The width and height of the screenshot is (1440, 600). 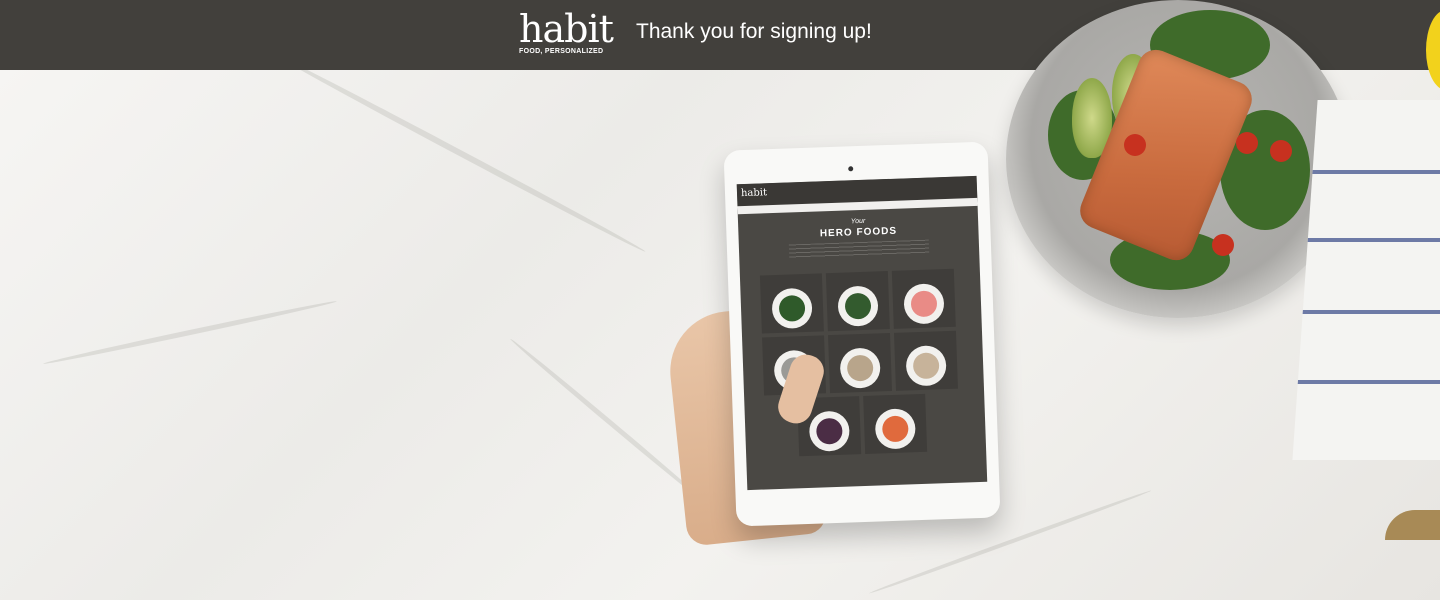 I want to click on tablet-image: habit Your HERO FOODS, so click(x=862, y=334).